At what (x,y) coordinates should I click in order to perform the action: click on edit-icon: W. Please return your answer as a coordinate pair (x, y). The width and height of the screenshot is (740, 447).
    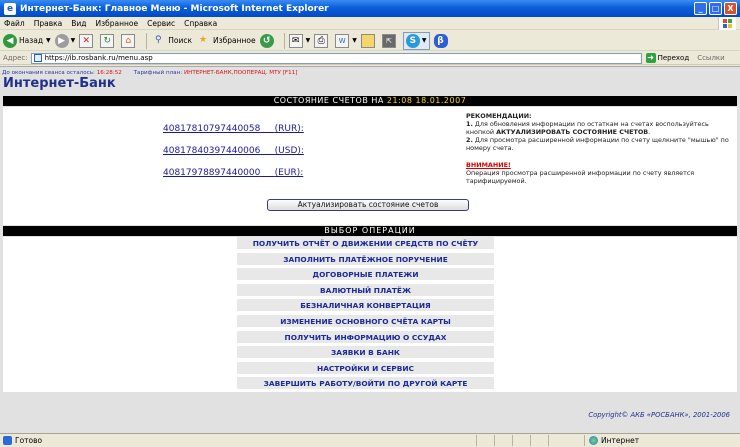
    Looking at the image, I should click on (342, 40).